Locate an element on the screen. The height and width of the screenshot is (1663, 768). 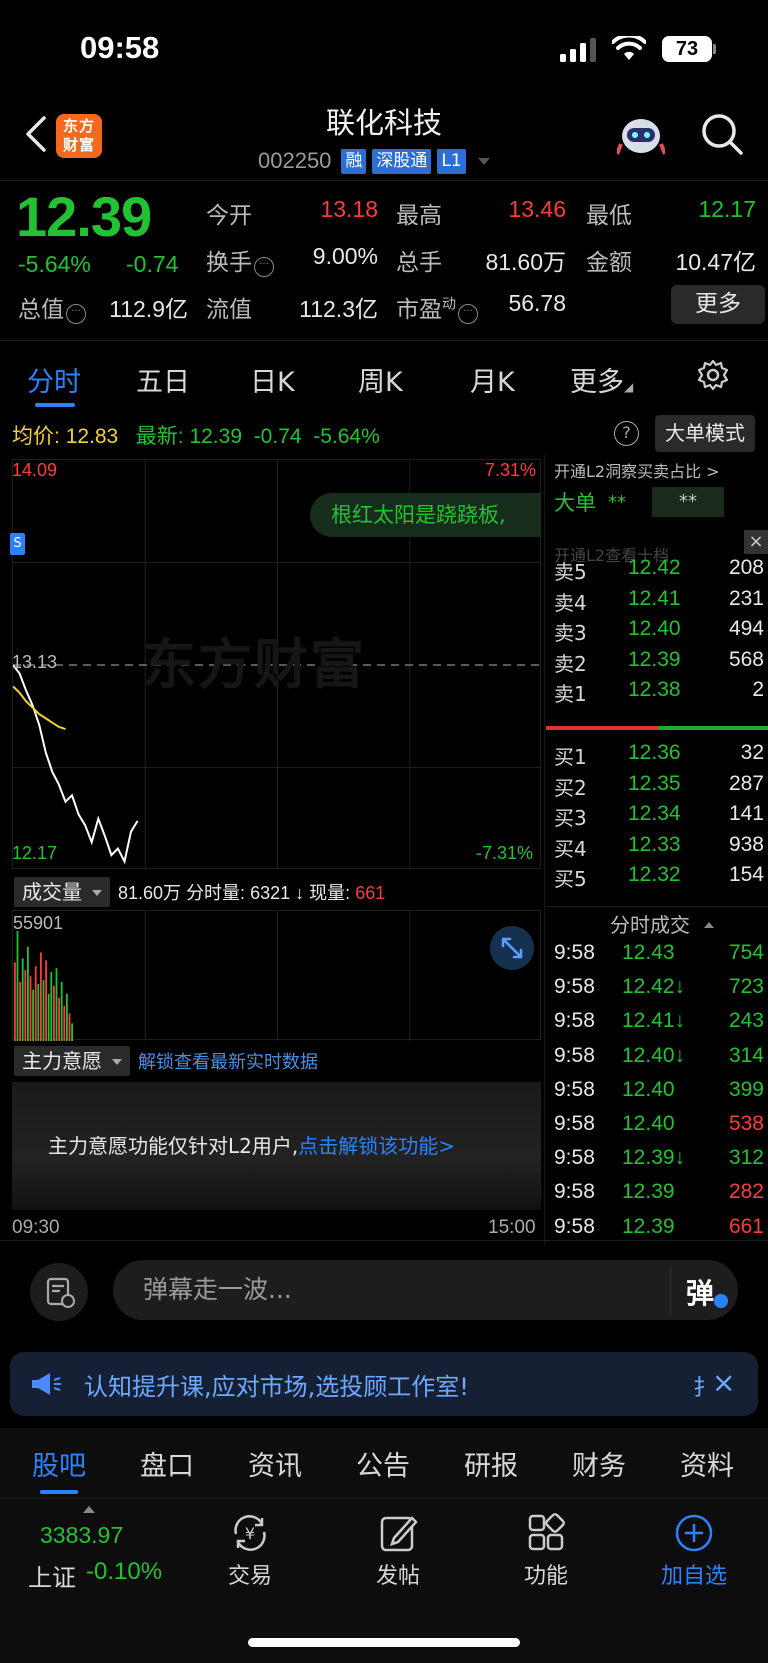
tab-intraday: 分时 is located at coordinates (54, 379).